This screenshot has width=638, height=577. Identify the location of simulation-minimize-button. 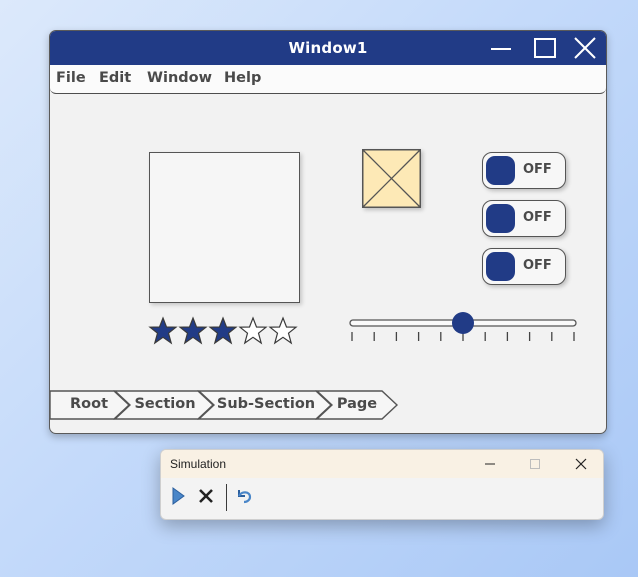
(490, 464).